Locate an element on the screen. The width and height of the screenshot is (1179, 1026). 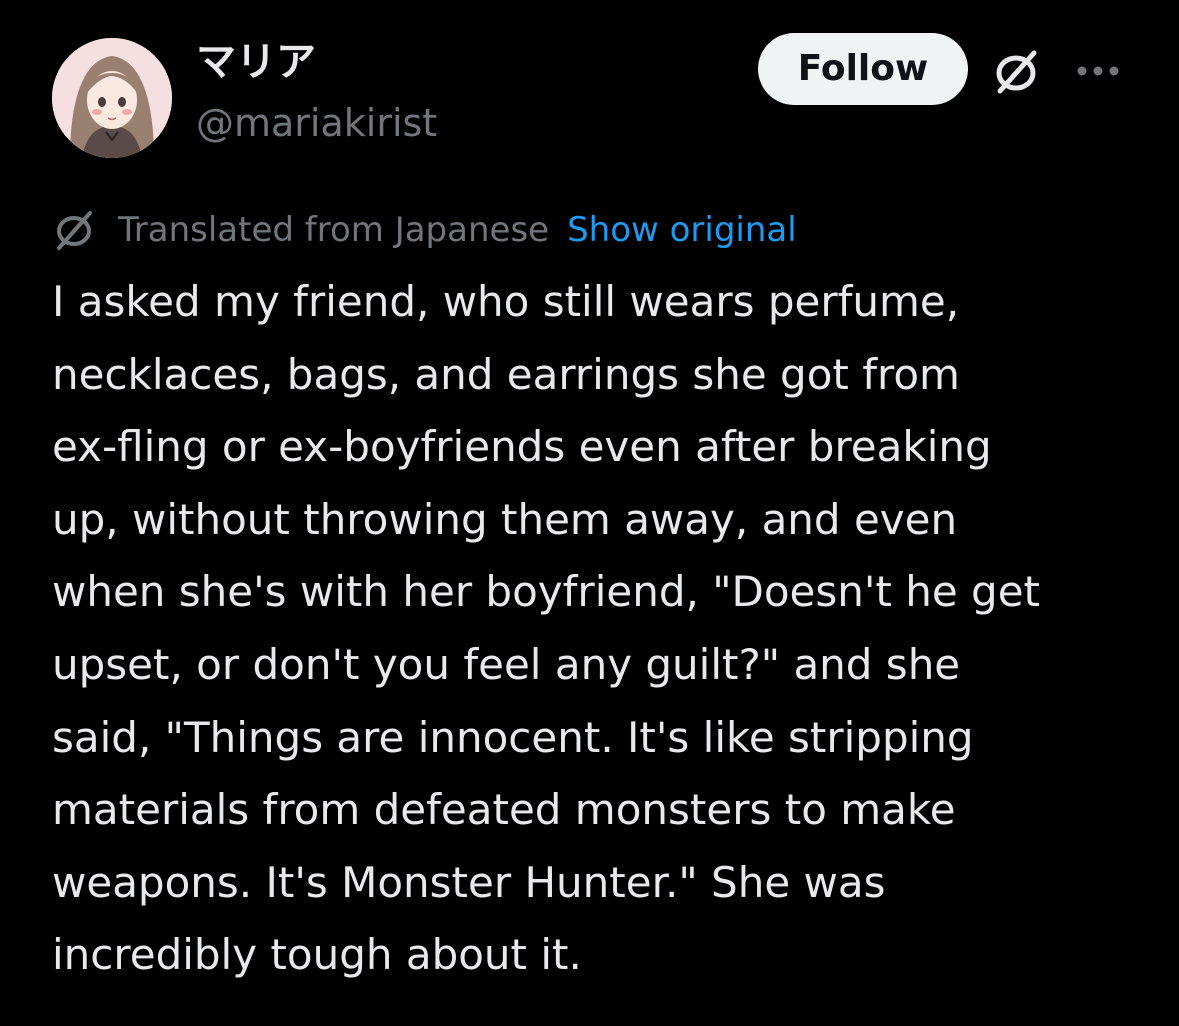
translation-bar: Translated from Japanese Show original is located at coordinates (424, 230).